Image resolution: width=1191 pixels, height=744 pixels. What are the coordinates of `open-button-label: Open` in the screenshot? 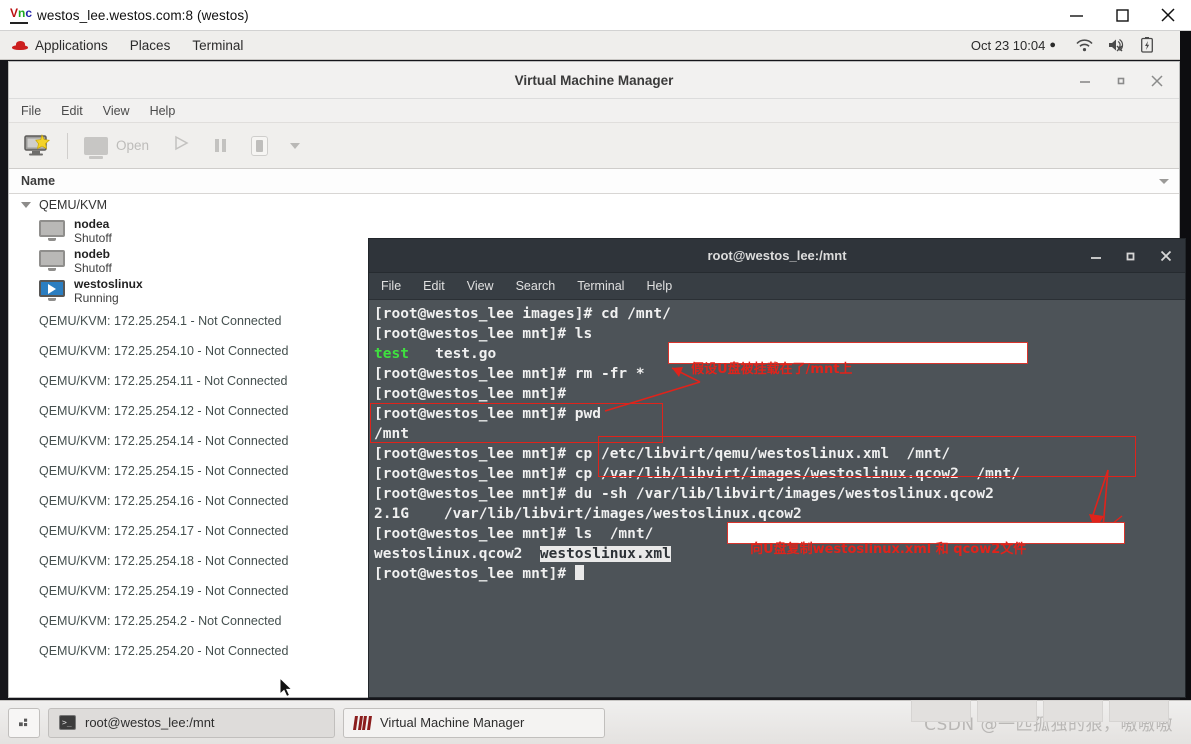 It's located at (132, 145).